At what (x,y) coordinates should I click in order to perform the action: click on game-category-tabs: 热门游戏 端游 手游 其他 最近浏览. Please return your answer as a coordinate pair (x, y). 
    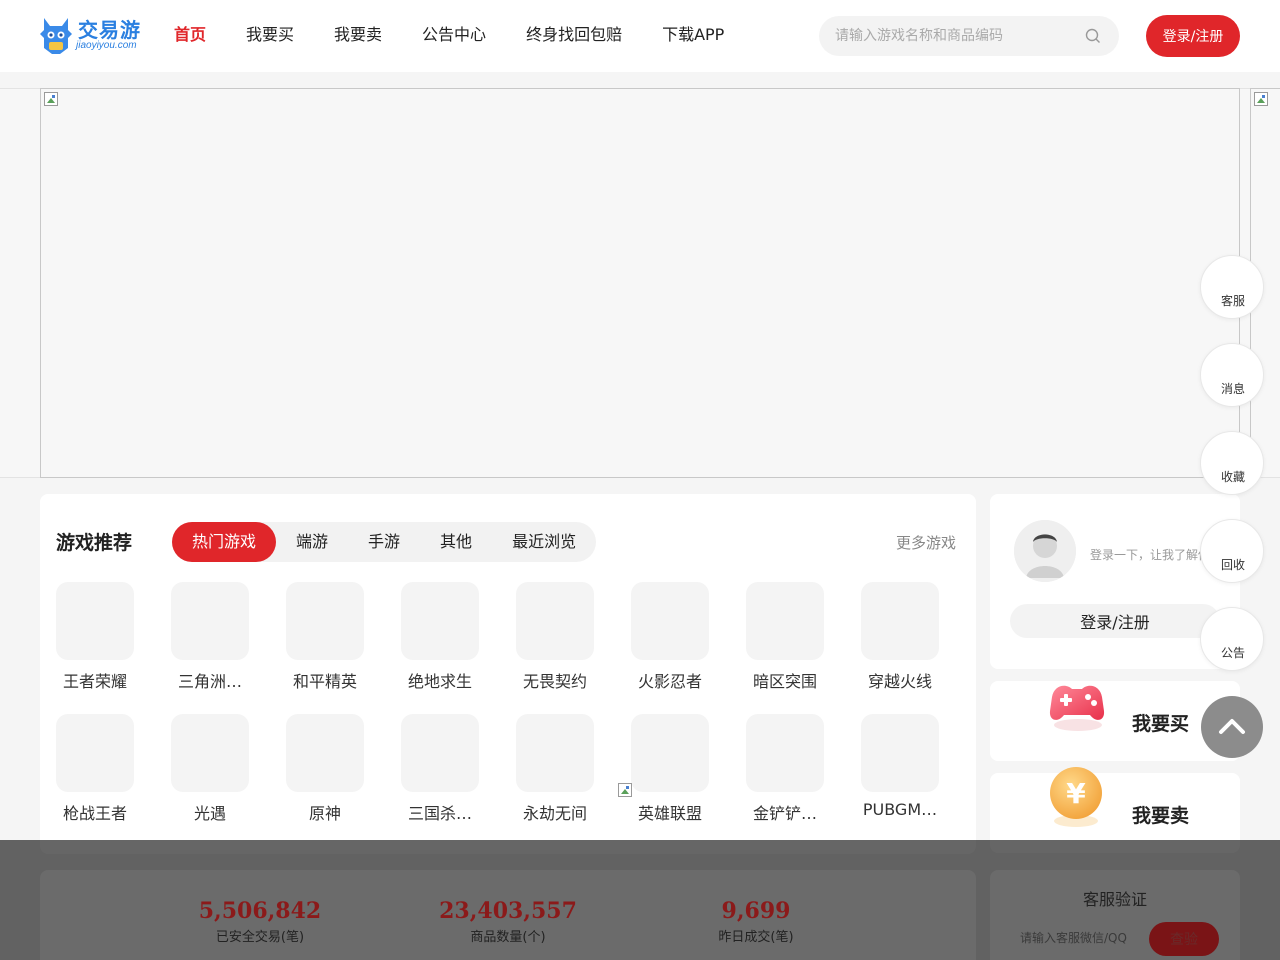
    Looking at the image, I should click on (384, 542).